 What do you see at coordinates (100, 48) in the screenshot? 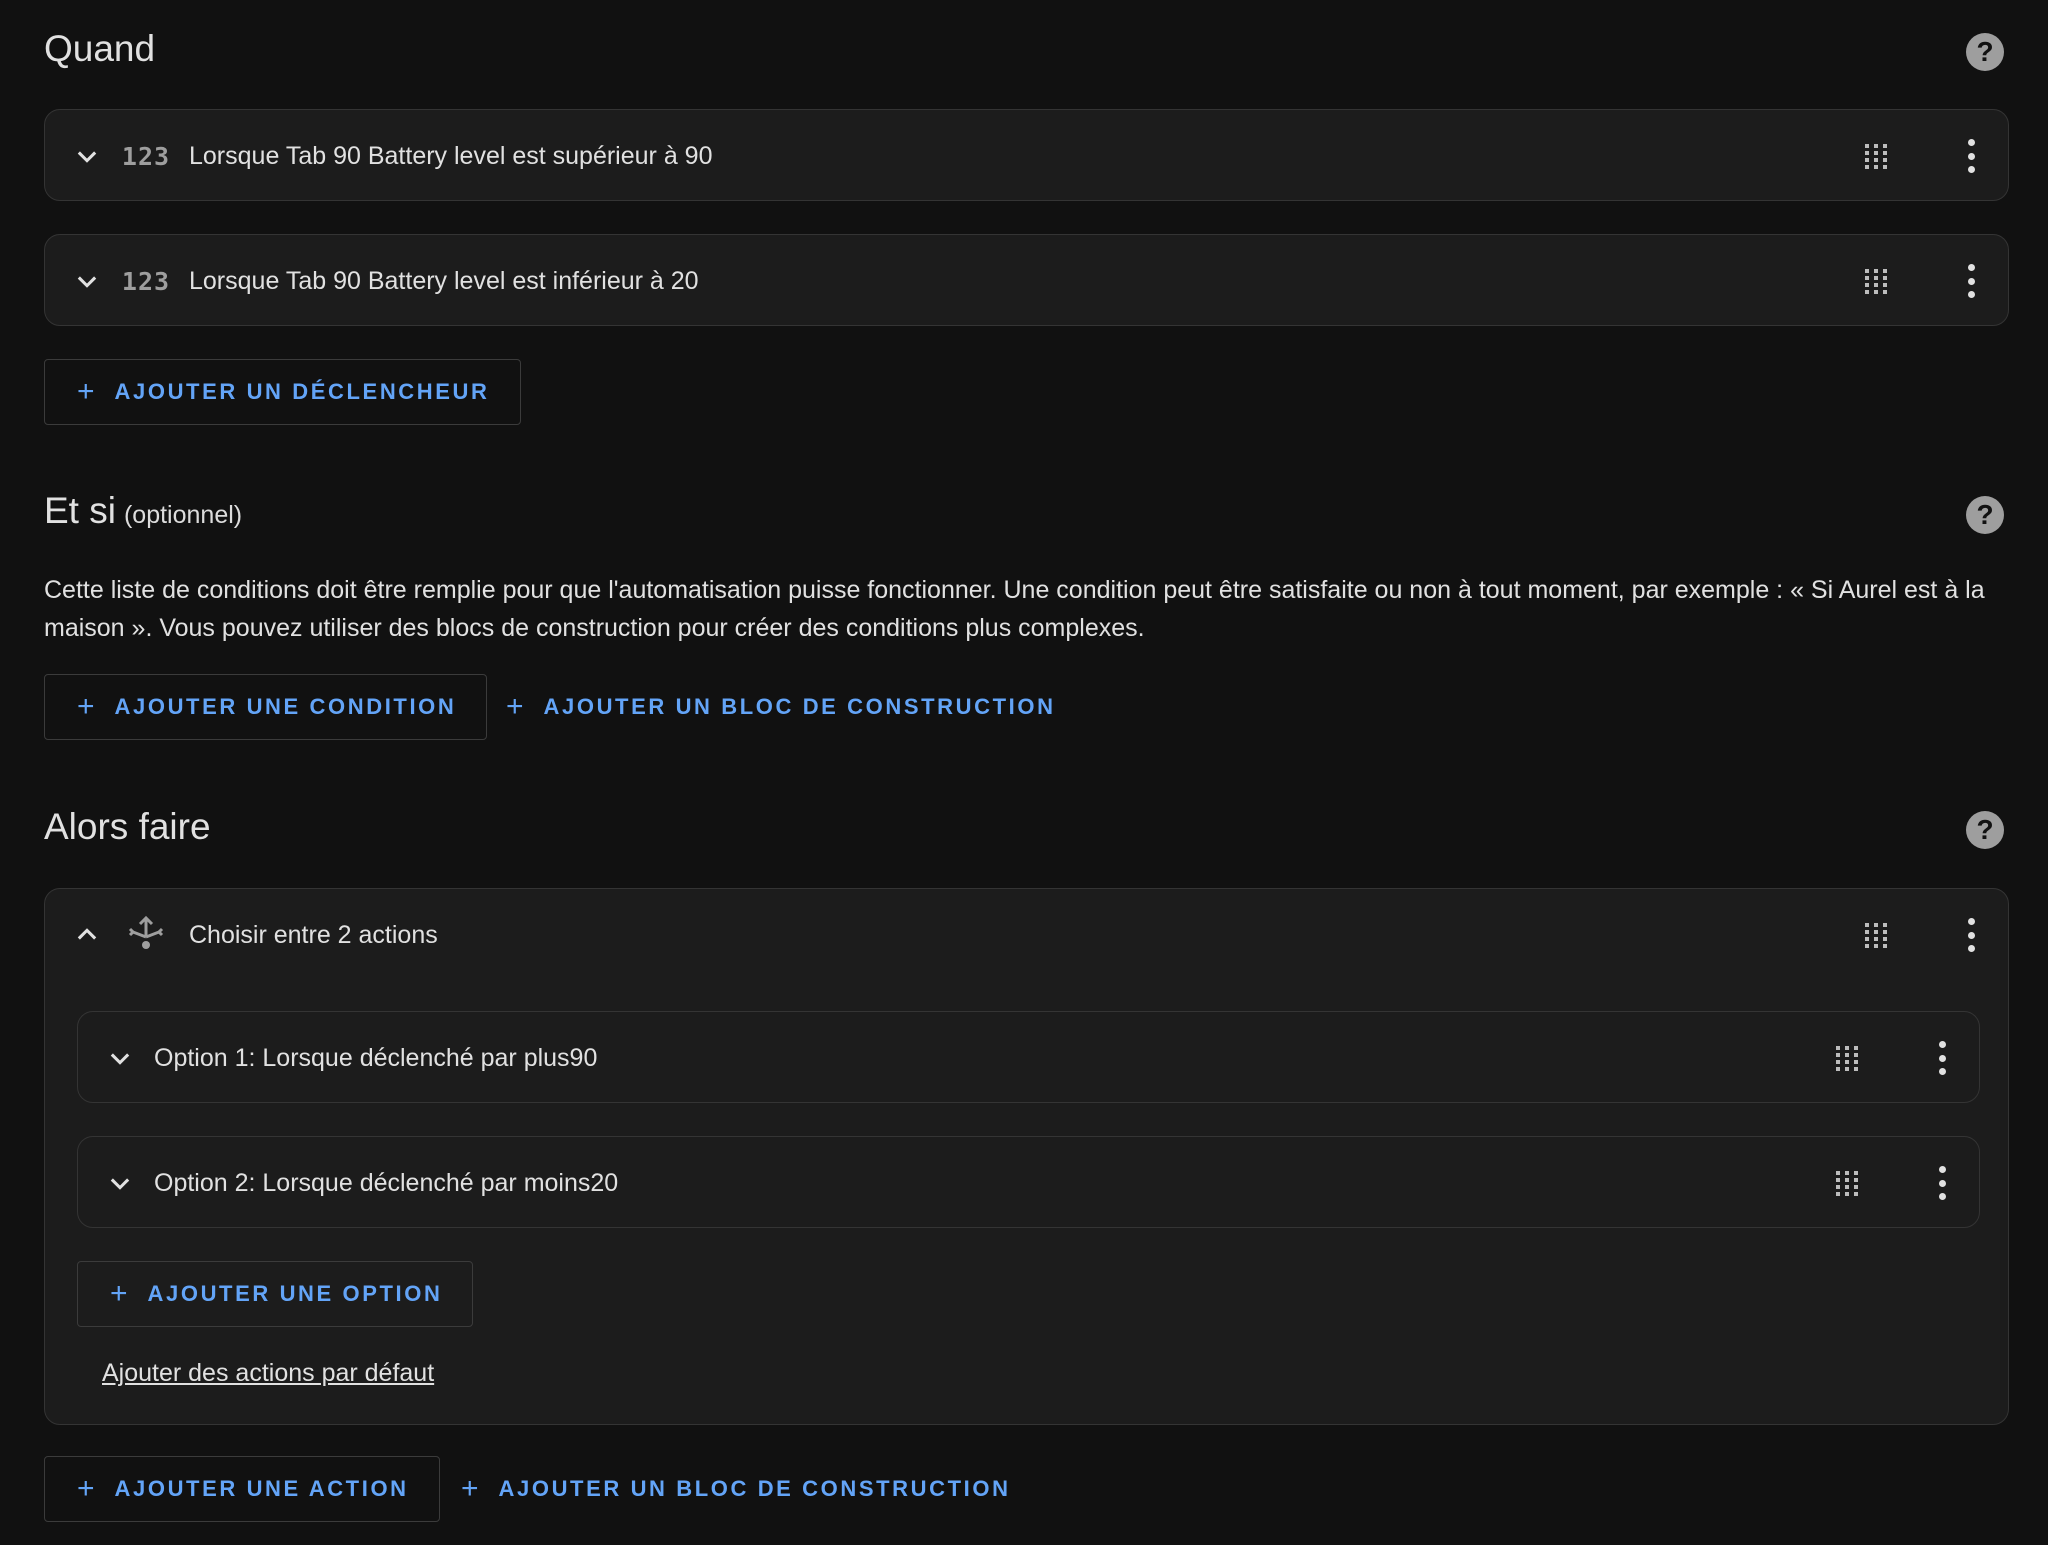
I see `when-title: Quand` at bounding box center [100, 48].